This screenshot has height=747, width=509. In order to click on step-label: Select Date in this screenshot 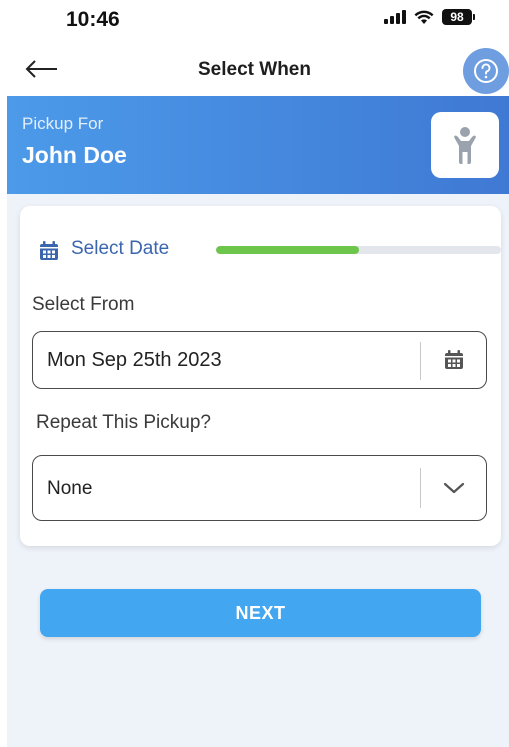, I will do `click(120, 248)`.